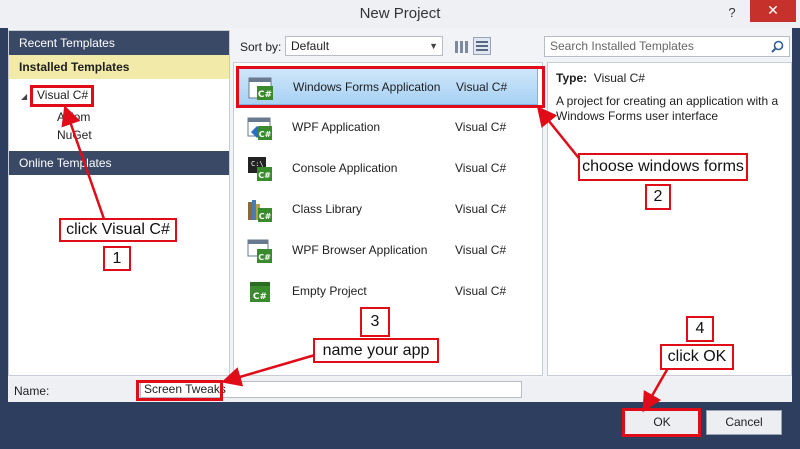 Image resolution: width=800 pixels, height=449 pixels. I want to click on highlight-name-input, so click(179, 390).